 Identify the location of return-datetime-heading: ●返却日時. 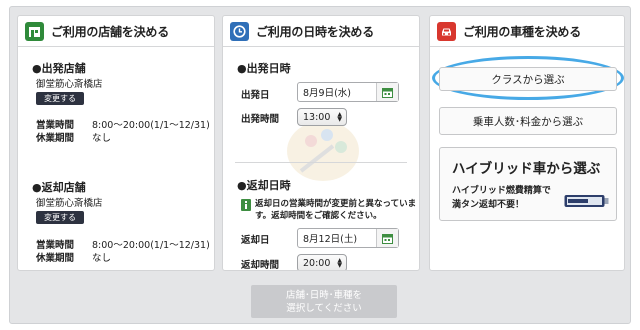
(264, 185).